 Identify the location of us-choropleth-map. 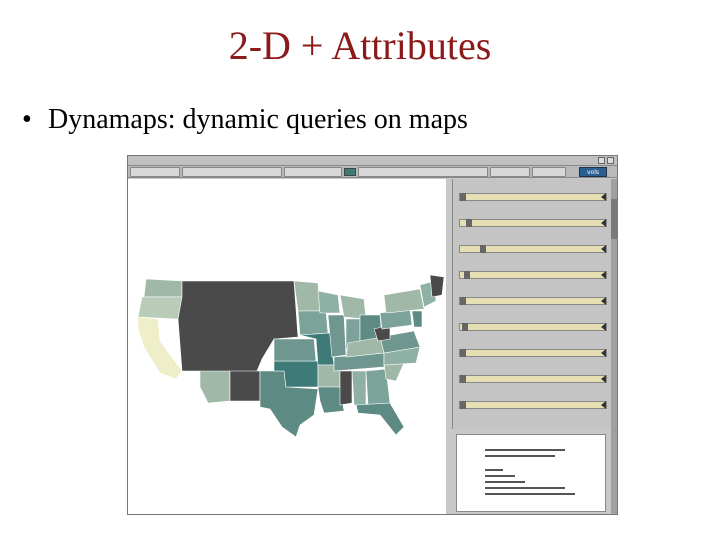
(290, 356).